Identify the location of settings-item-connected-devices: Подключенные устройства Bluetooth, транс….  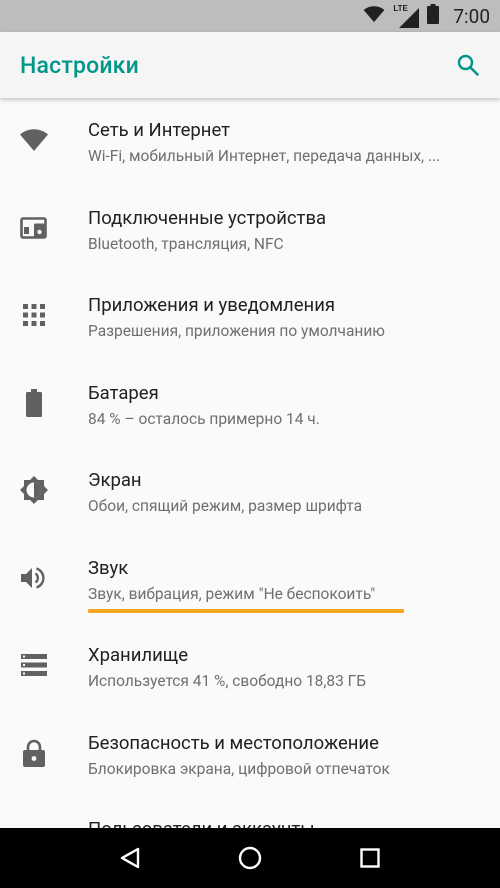
(250, 230).